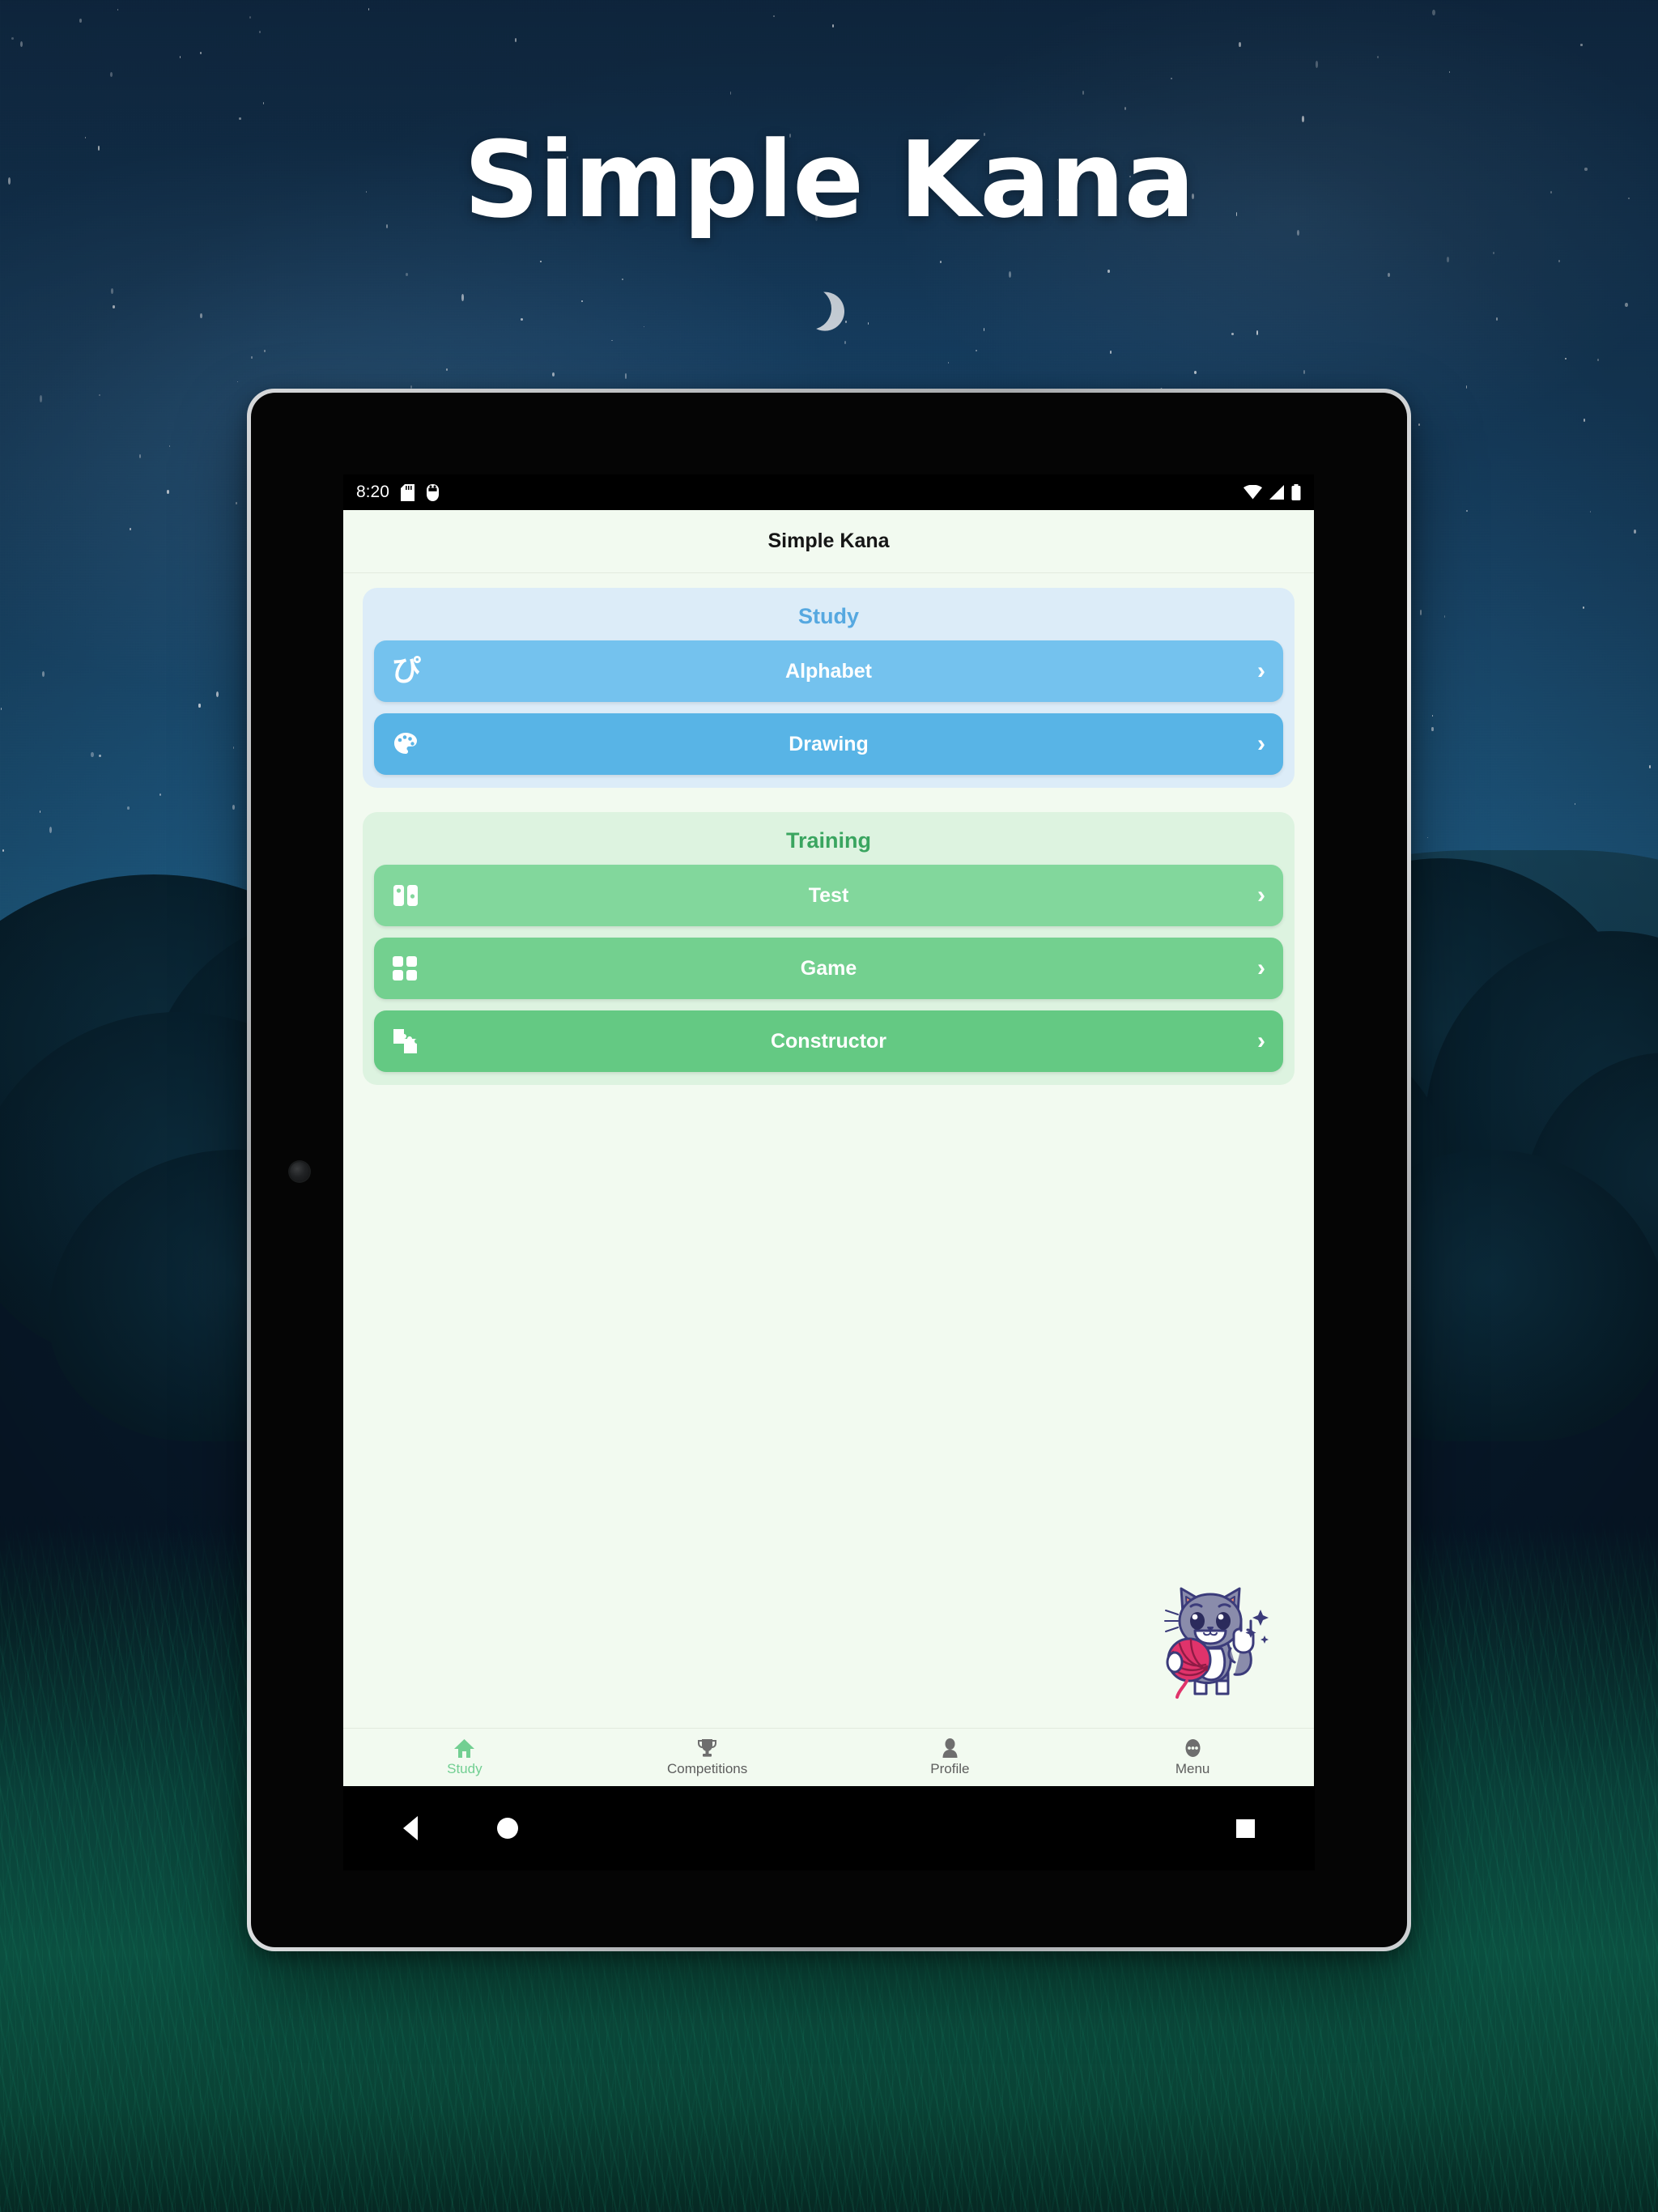 This screenshot has width=1658, height=2212. What do you see at coordinates (409, 1041) in the screenshot?
I see `puzzle-icon` at bounding box center [409, 1041].